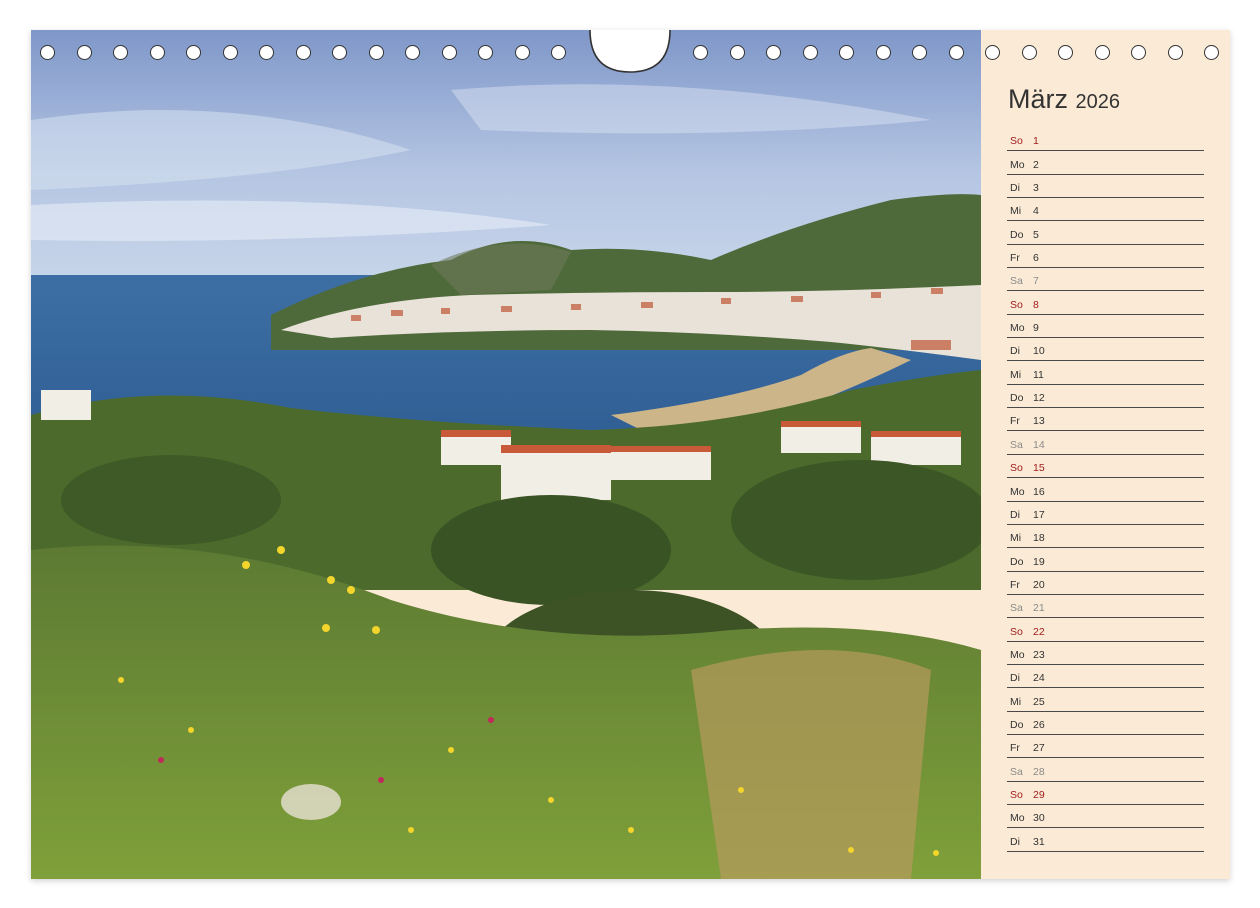  I want to click on day-number: 27, so click(1039, 748).